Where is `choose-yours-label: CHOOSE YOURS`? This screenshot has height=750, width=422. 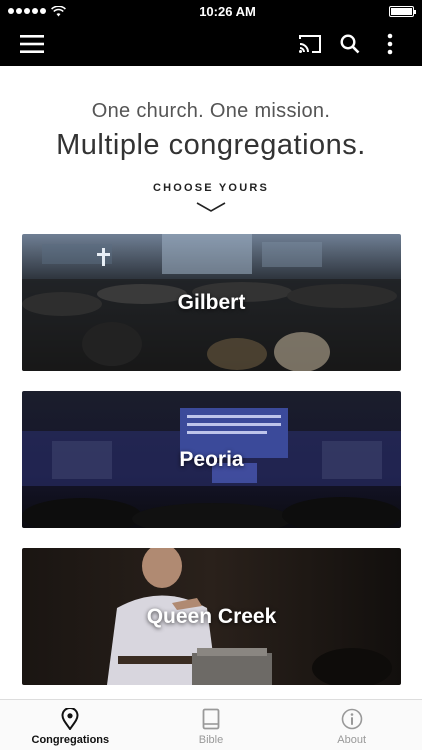 choose-yours-label: CHOOSE YOURS is located at coordinates (211, 188).